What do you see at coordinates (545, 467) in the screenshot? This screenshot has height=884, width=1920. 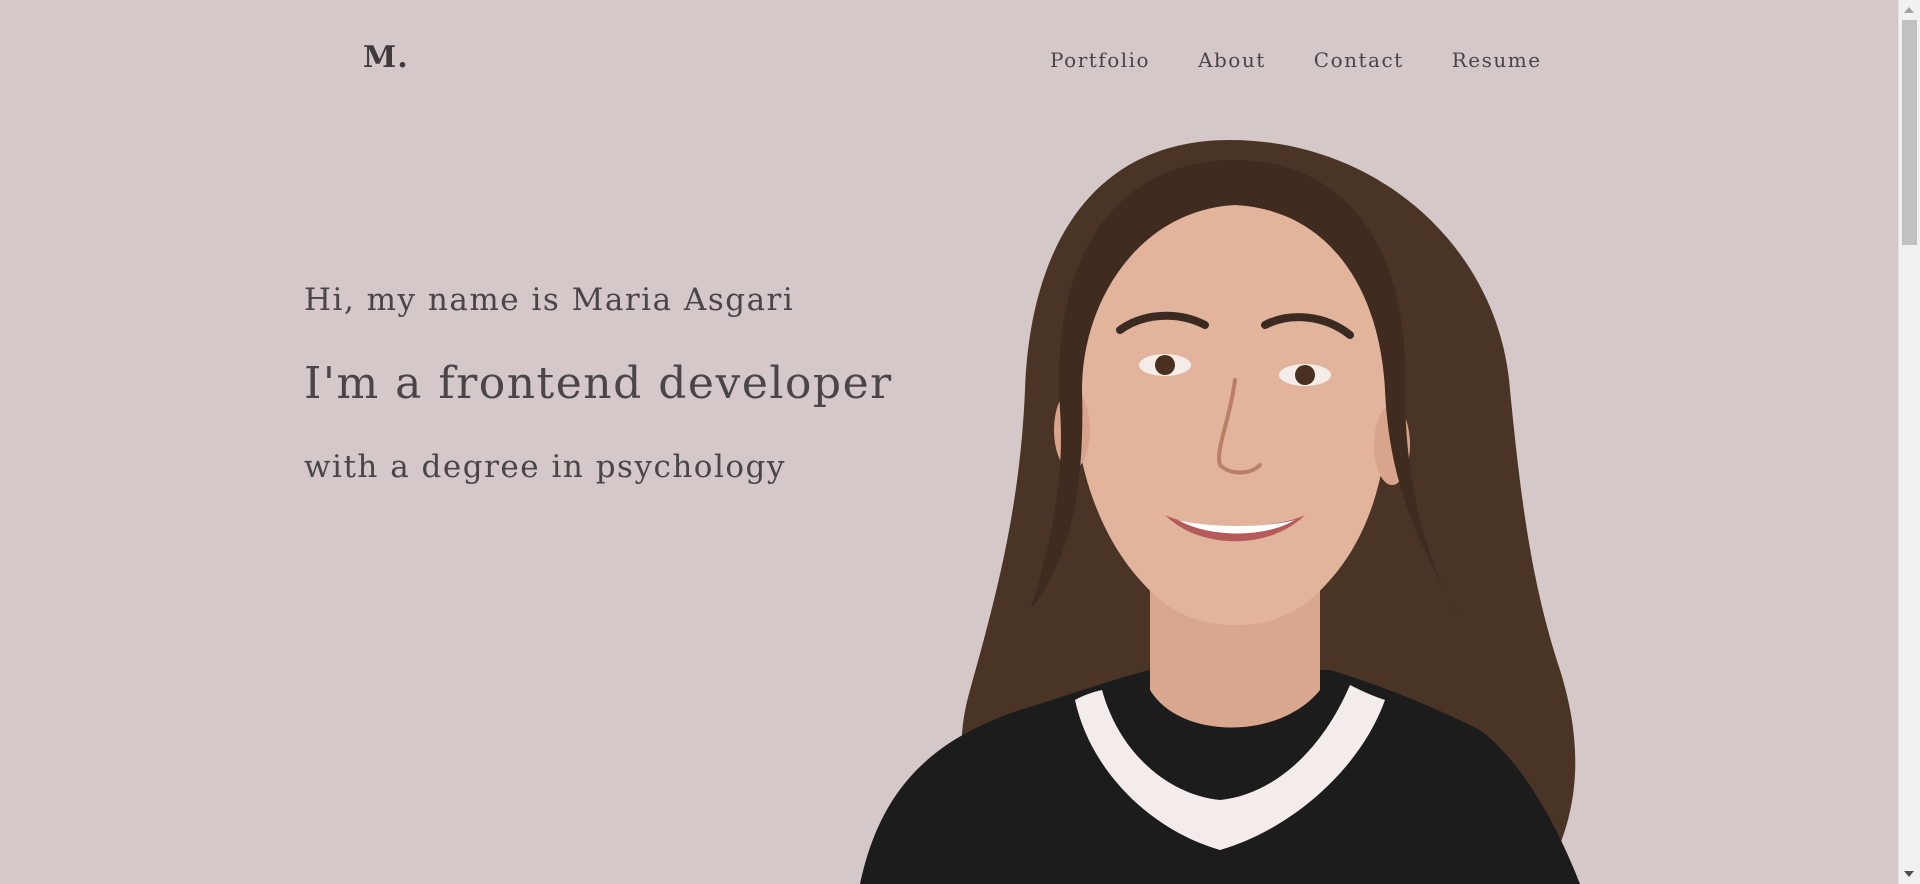 I see `hero-degree: with a degree in psychology` at bounding box center [545, 467].